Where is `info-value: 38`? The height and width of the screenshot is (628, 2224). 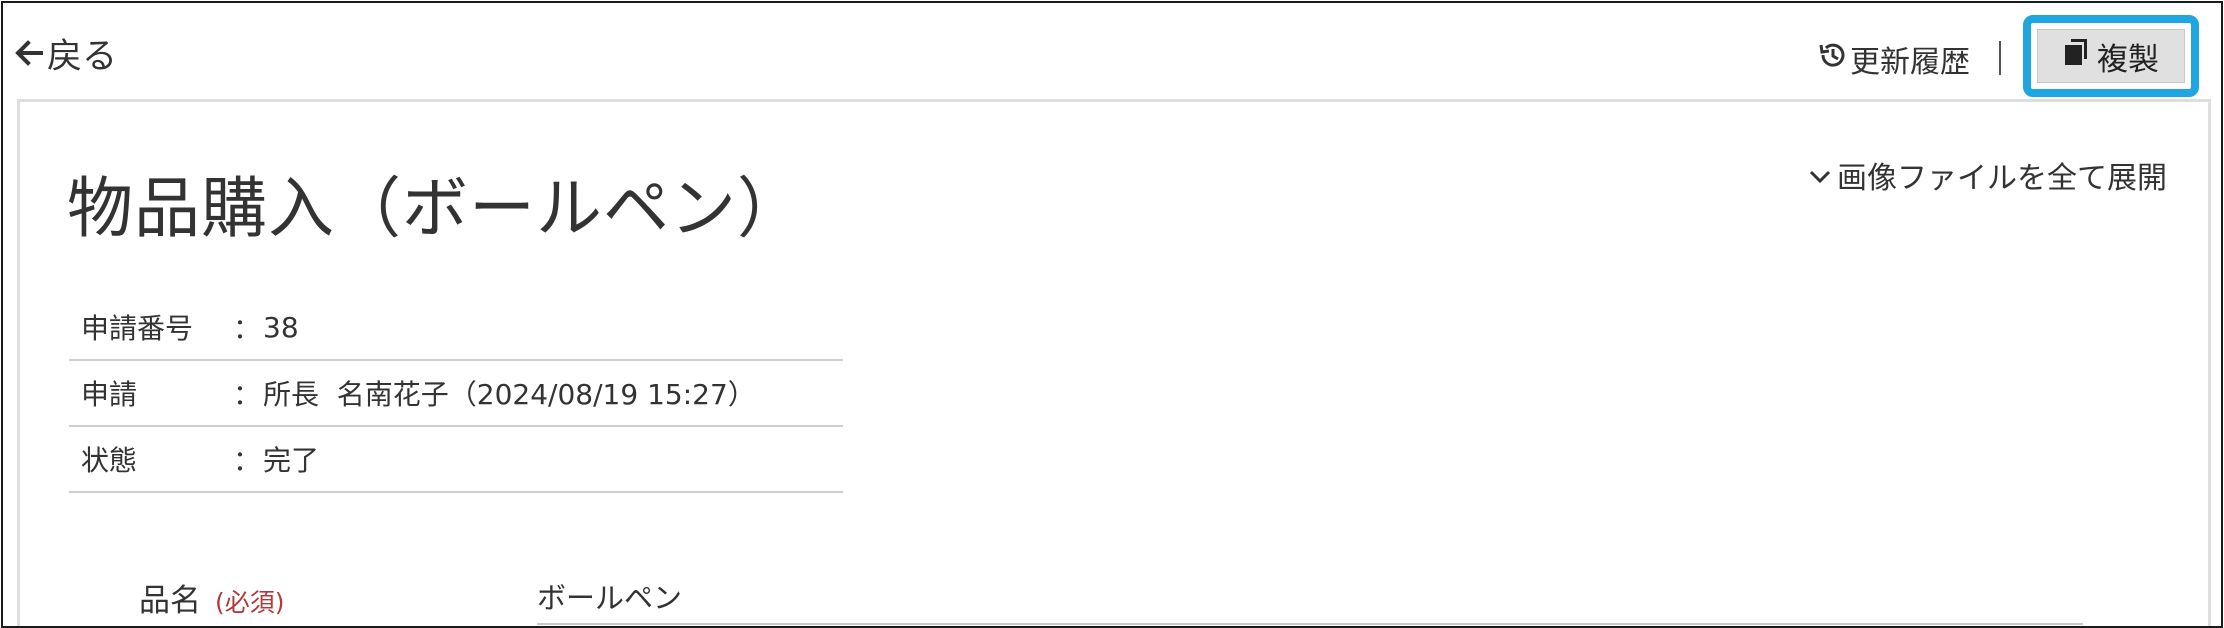
info-value: 38 is located at coordinates (281, 327).